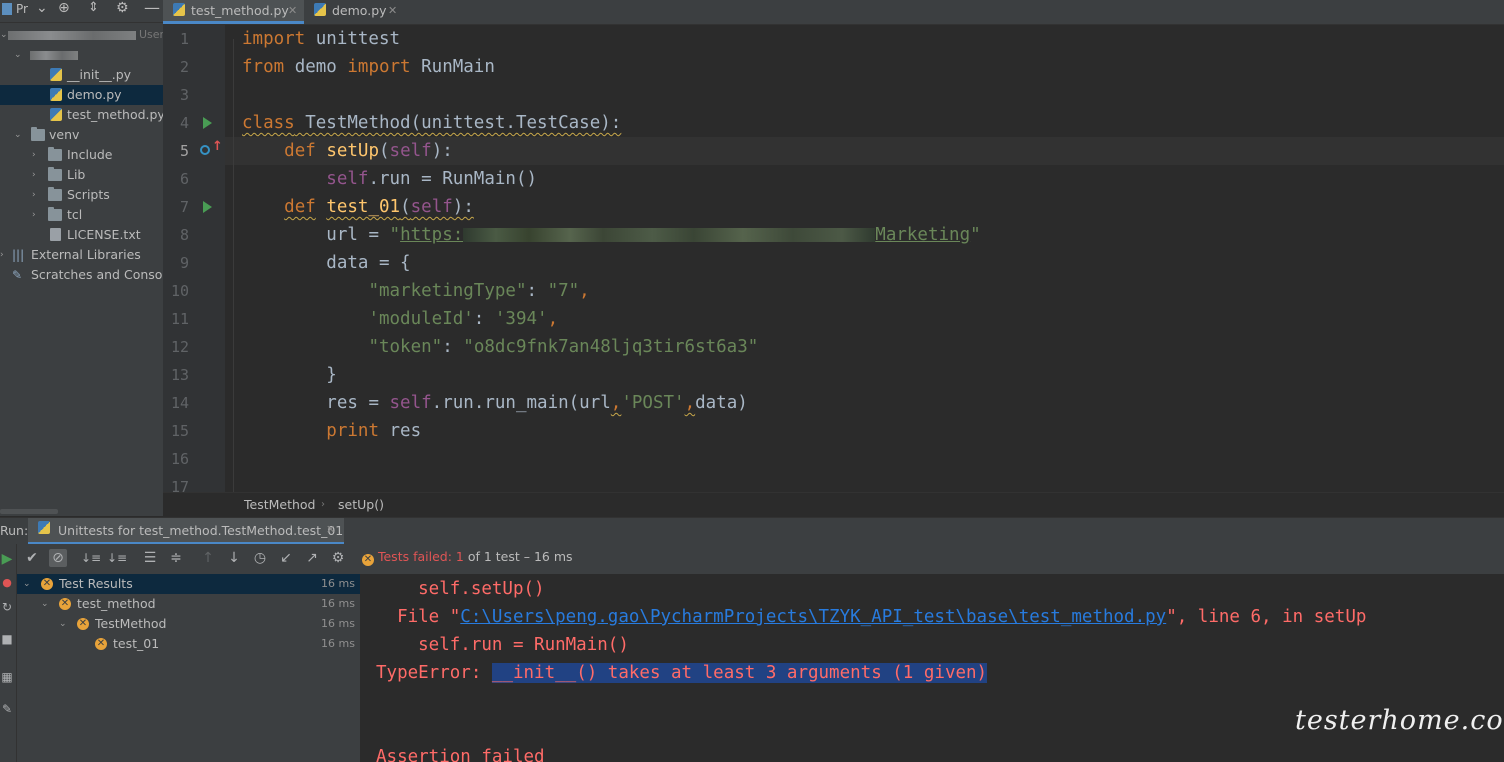 The width and height of the screenshot is (1504, 762). What do you see at coordinates (453, 179) in the screenshot?
I see `code-text: .run = RunMain()` at bounding box center [453, 179].